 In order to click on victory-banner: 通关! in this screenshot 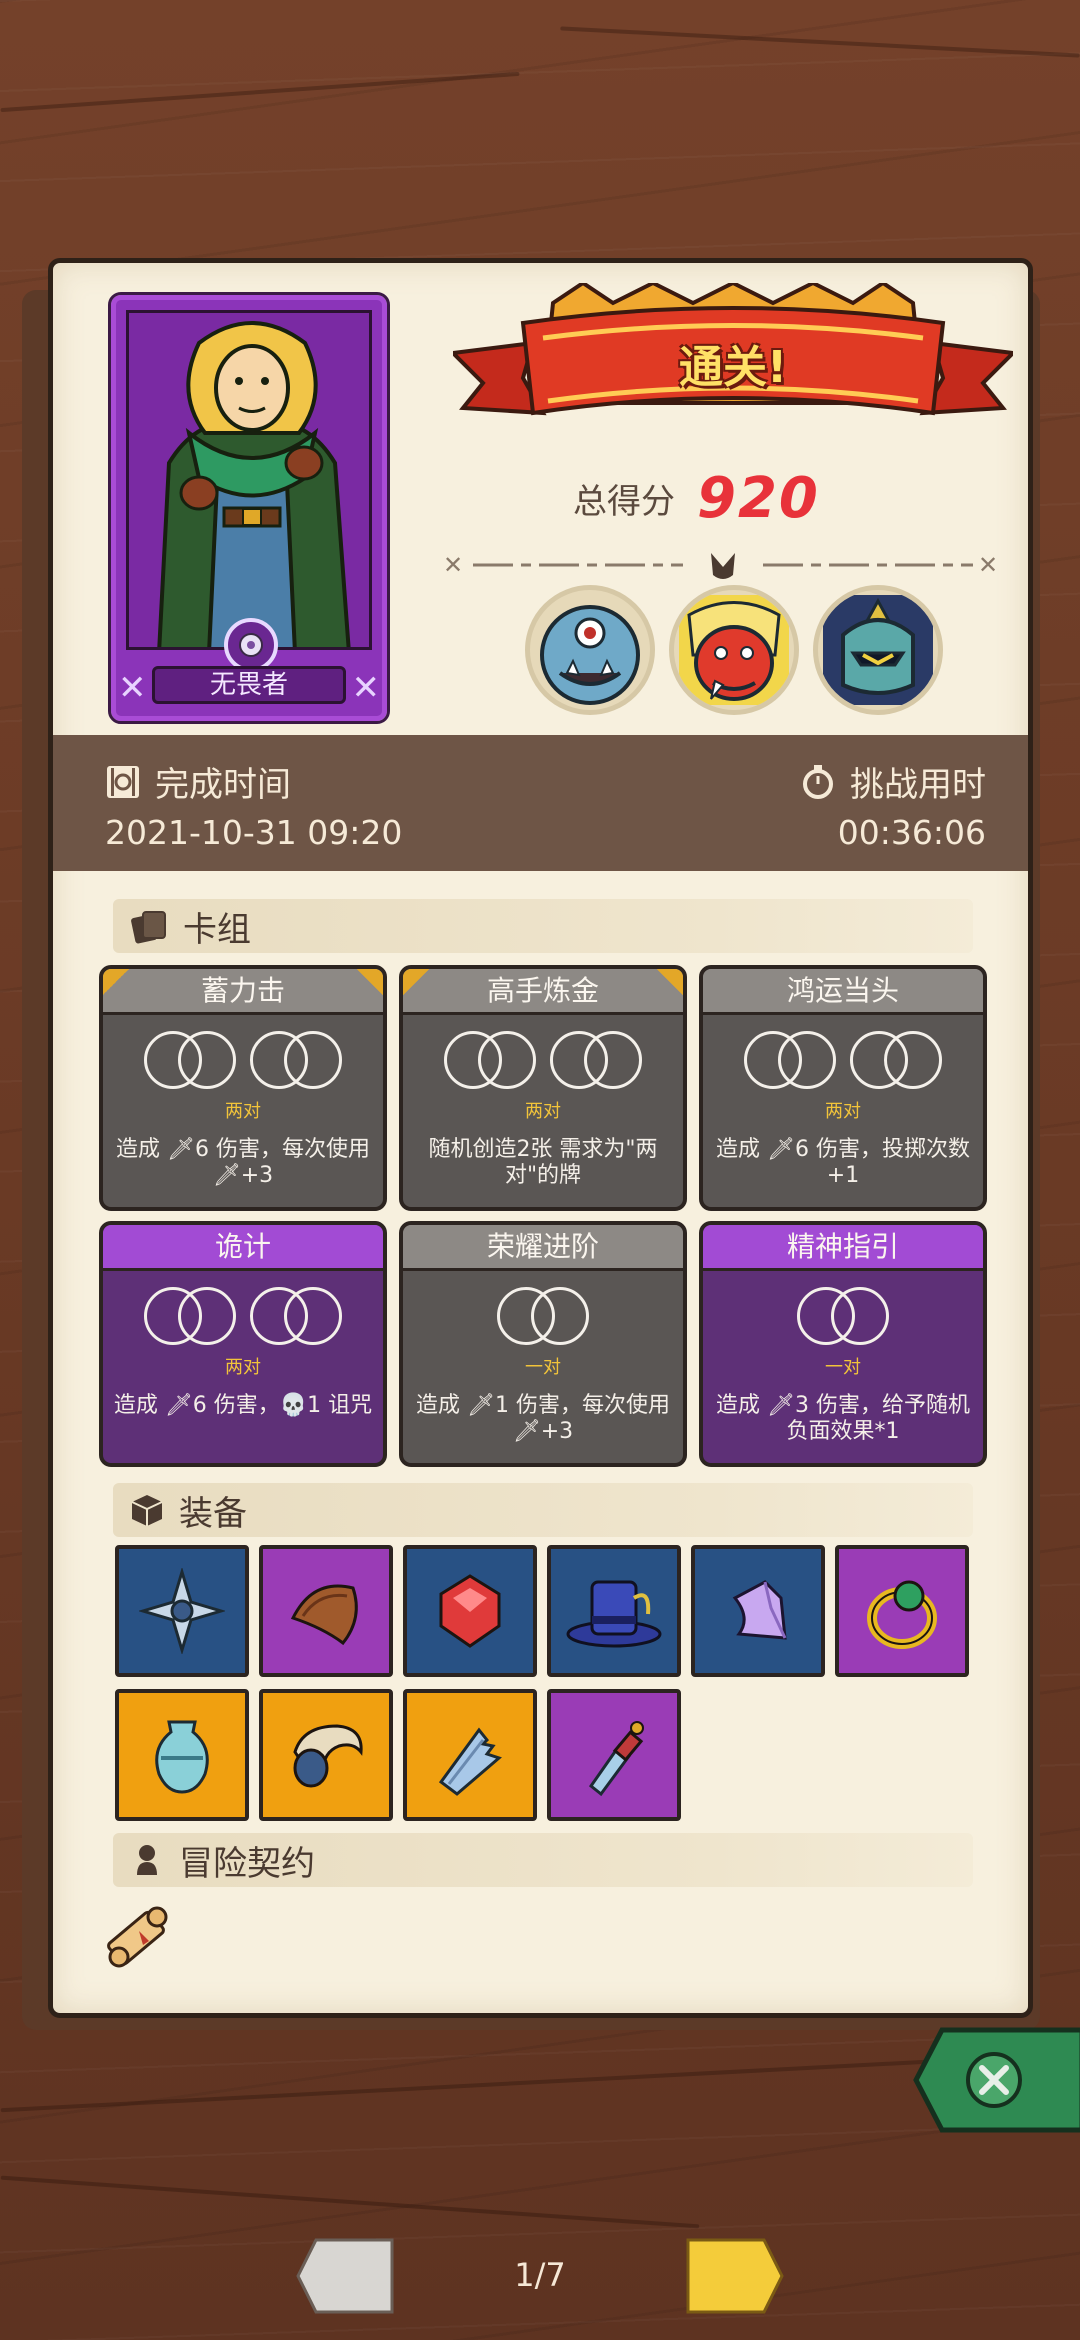, I will do `click(733, 366)`.